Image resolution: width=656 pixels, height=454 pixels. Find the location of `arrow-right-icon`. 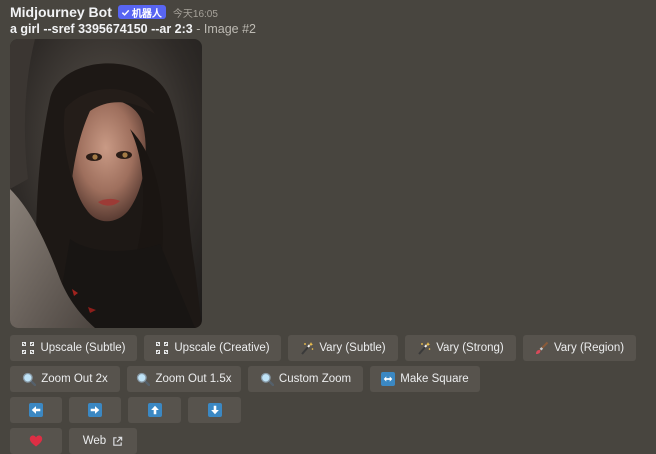

arrow-right-icon is located at coordinates (95, 410).